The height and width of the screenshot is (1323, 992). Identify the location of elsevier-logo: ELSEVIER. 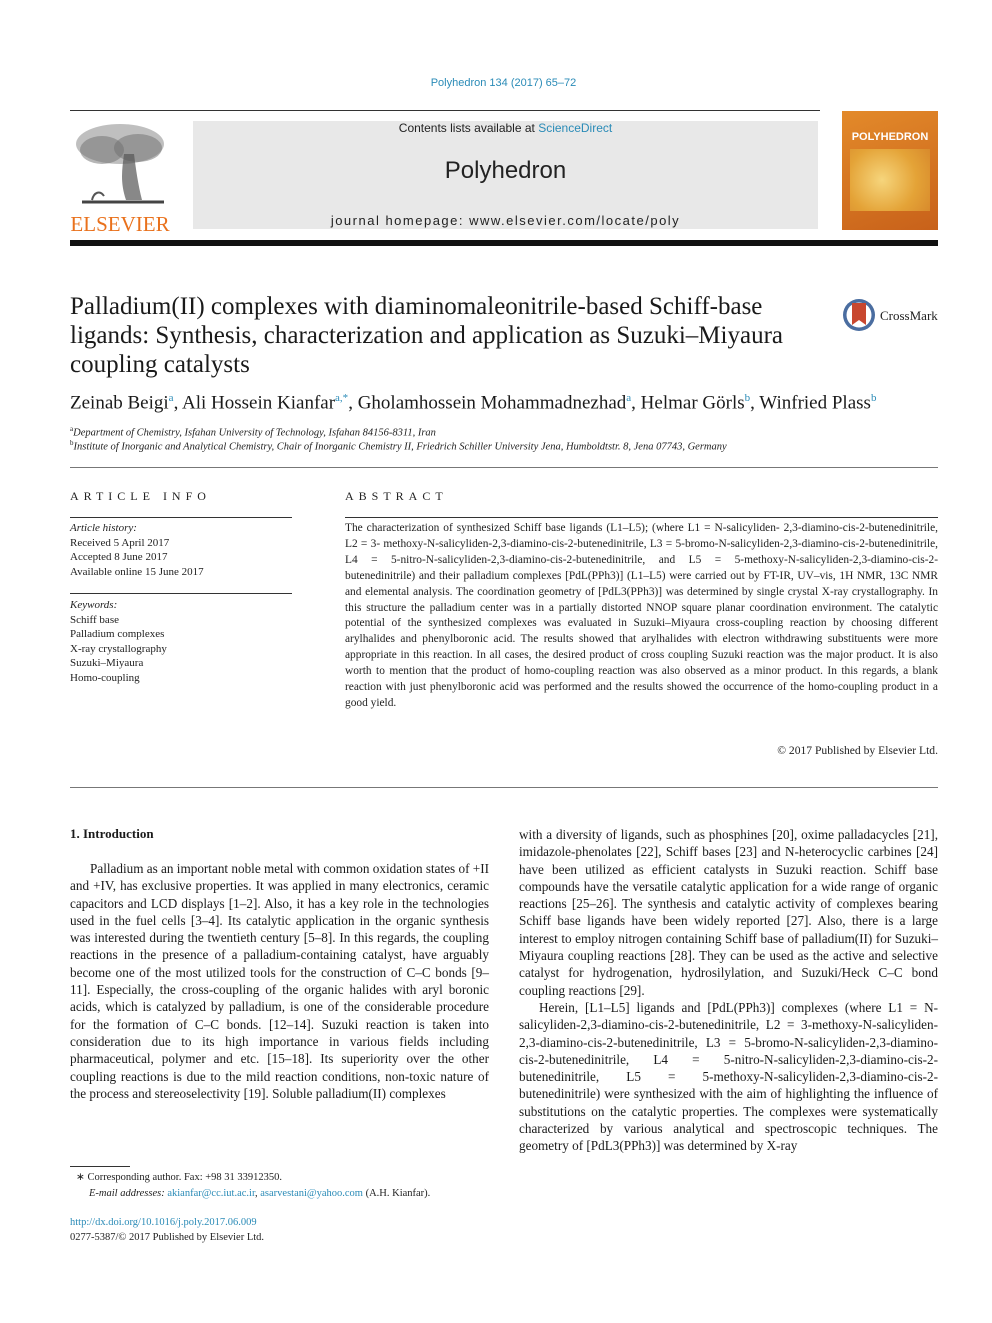
(120, 176).